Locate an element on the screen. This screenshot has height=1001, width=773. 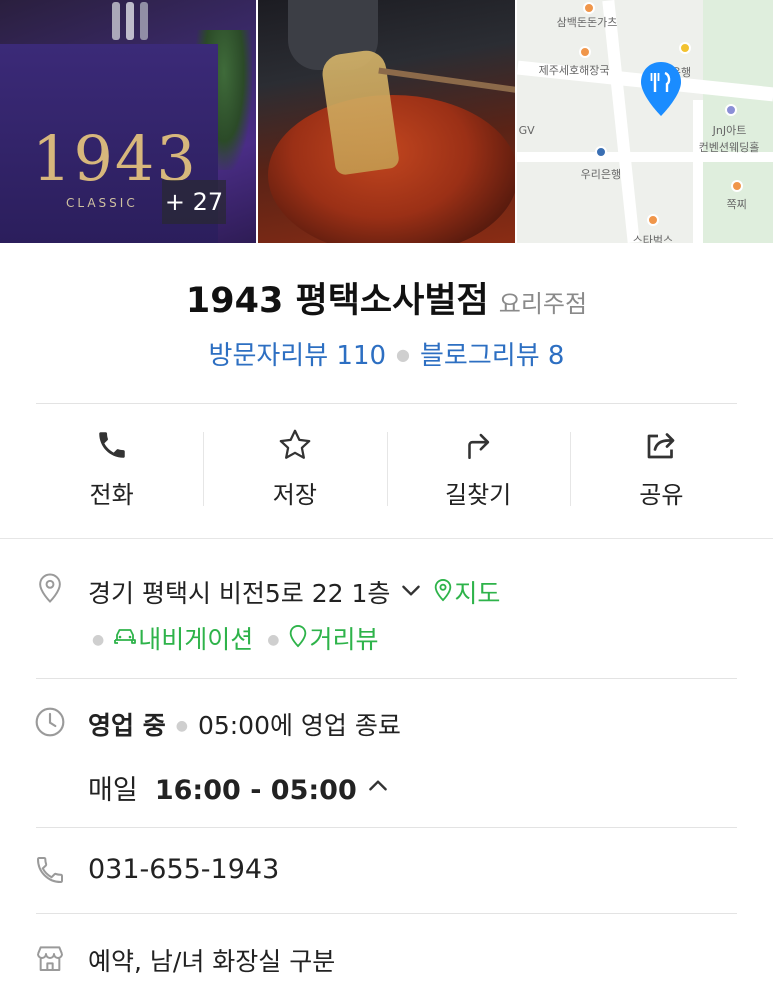
place-category: 요리주점 is located at coordinates (543, 304).